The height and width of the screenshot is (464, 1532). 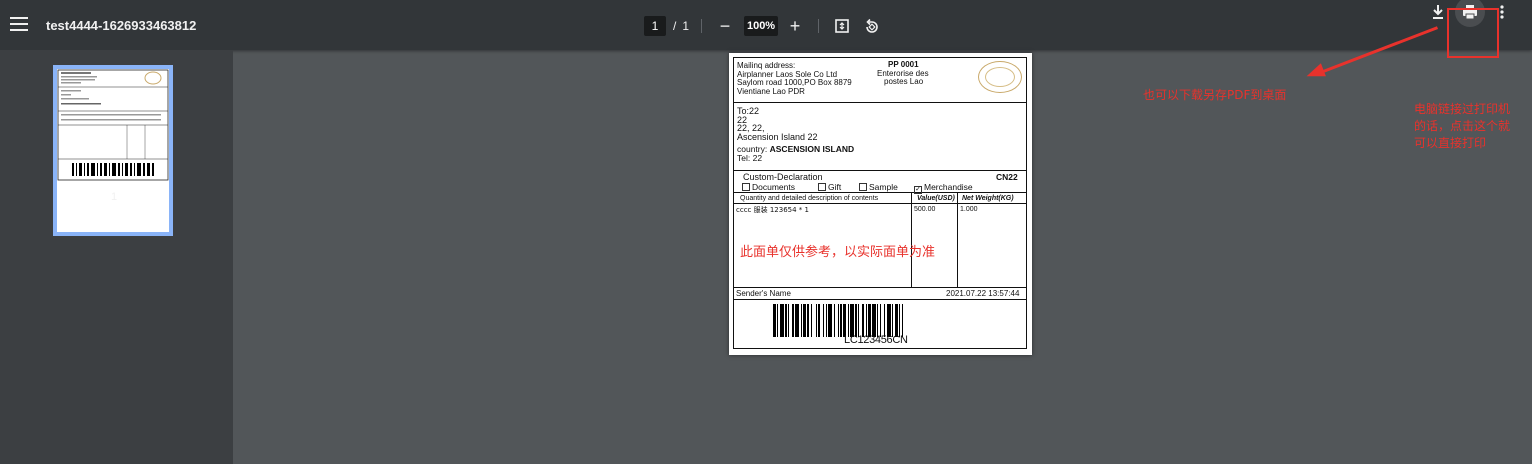 I want to click on row-weight: 1.000, so click(x=969, y=209).